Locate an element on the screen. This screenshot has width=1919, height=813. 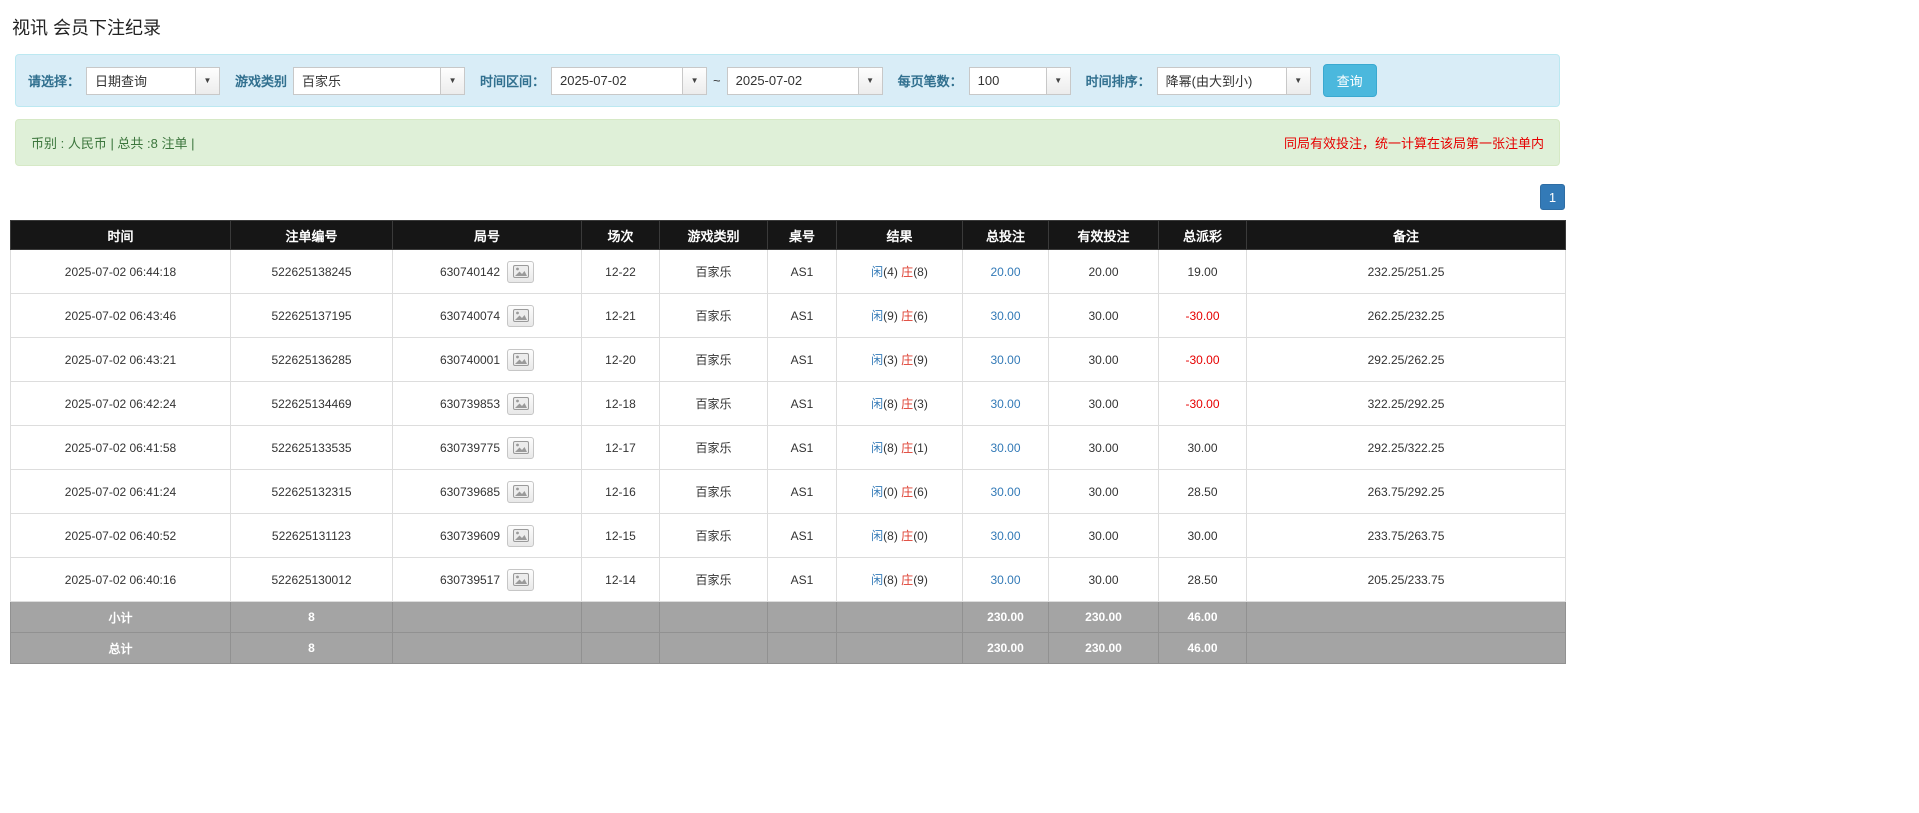
game-type-value: 百家乐 is located at coordinates (367, 80).